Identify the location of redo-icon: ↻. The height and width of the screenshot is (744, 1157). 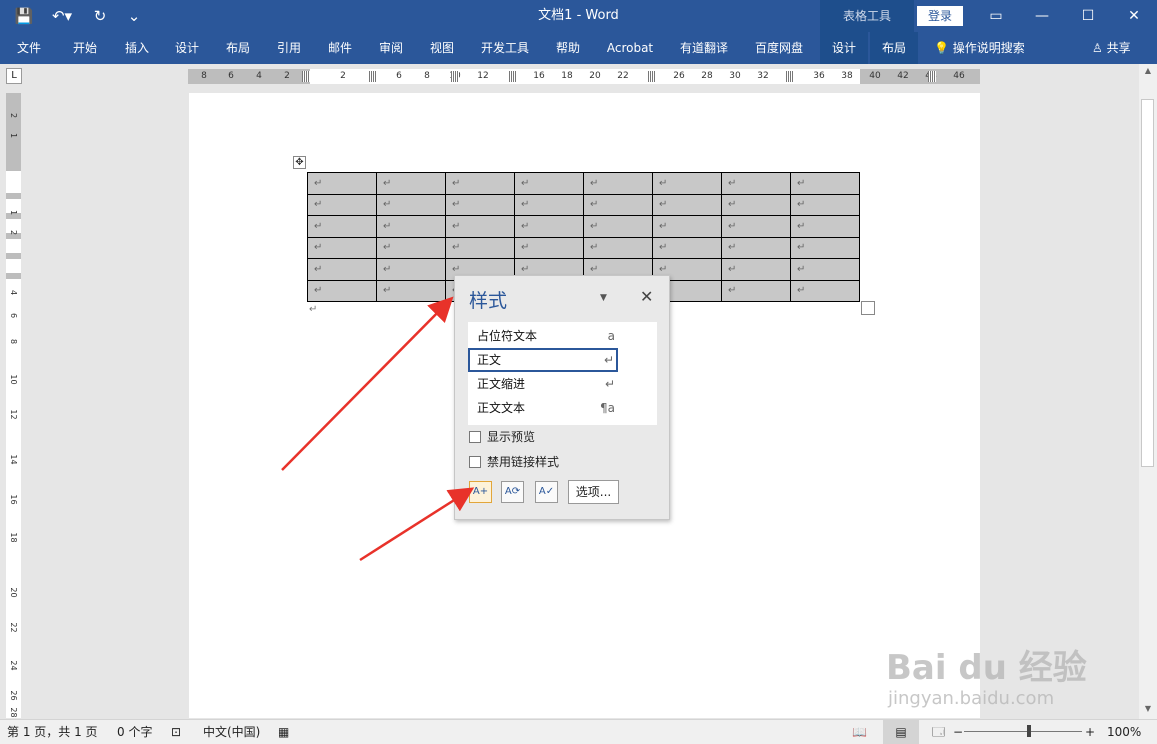
(100, 16).